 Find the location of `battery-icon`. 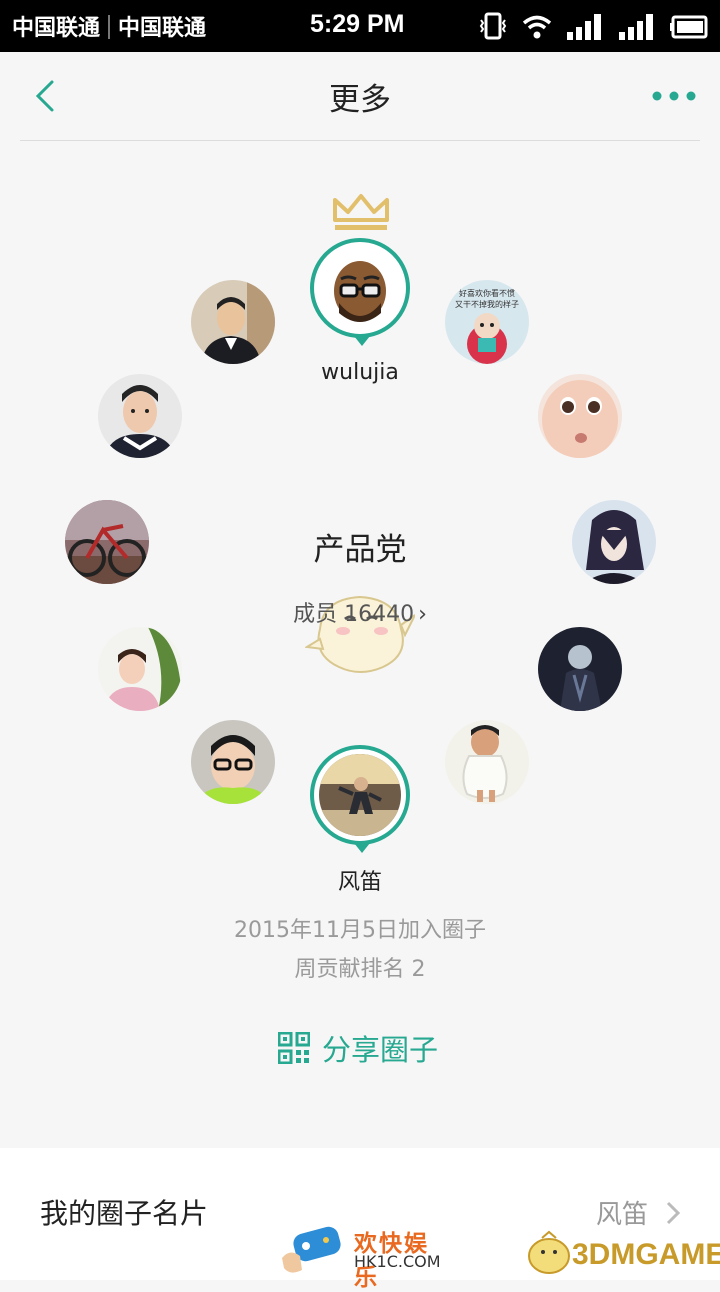

battery-icon is located at coordinates (689, 27).